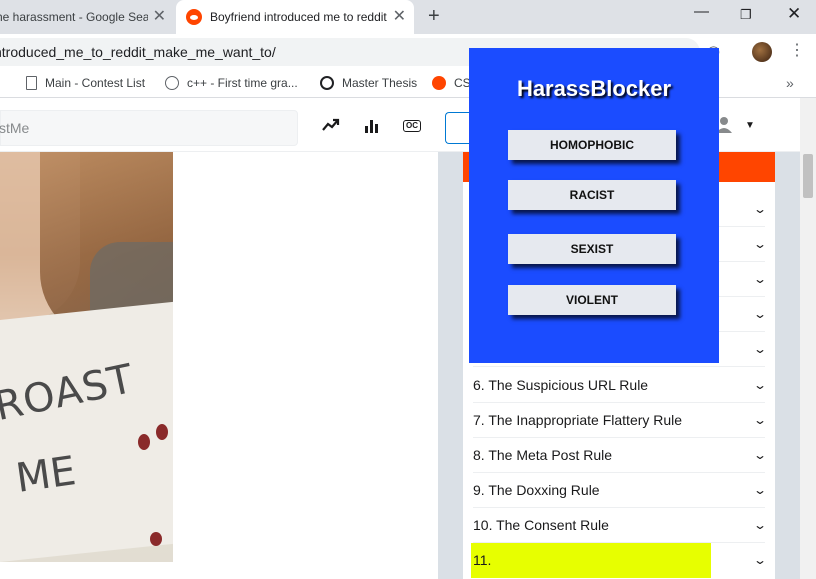 The width and height of the screenshot is (816, 579). Describe the element at coordinates (15, 128) in the screenshot. I see `search-placeholder: stMe` at that location.